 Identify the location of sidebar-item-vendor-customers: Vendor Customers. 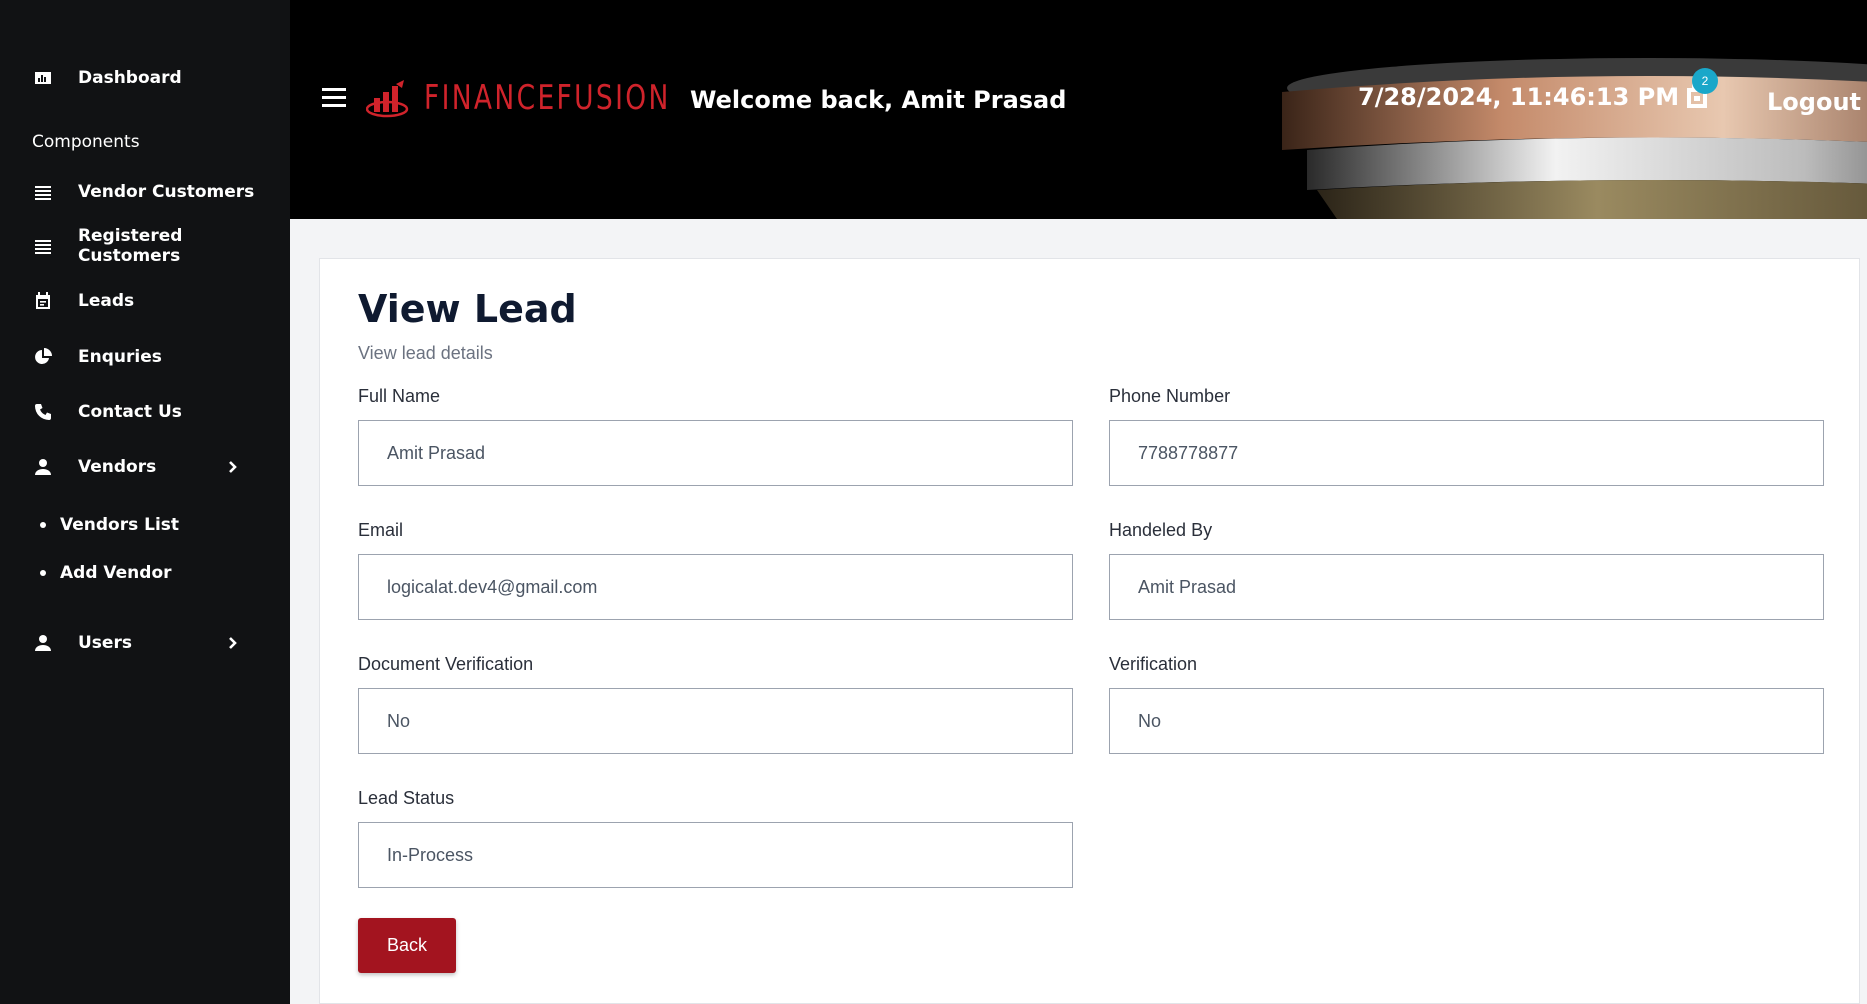
(143, 192).